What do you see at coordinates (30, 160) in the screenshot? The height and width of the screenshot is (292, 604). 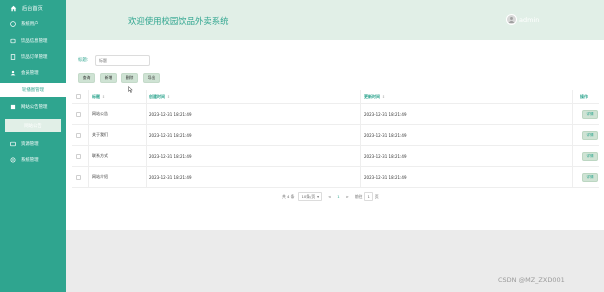 I see `sidebar-item-label: 系统管理` at bounding box center [30, 160].